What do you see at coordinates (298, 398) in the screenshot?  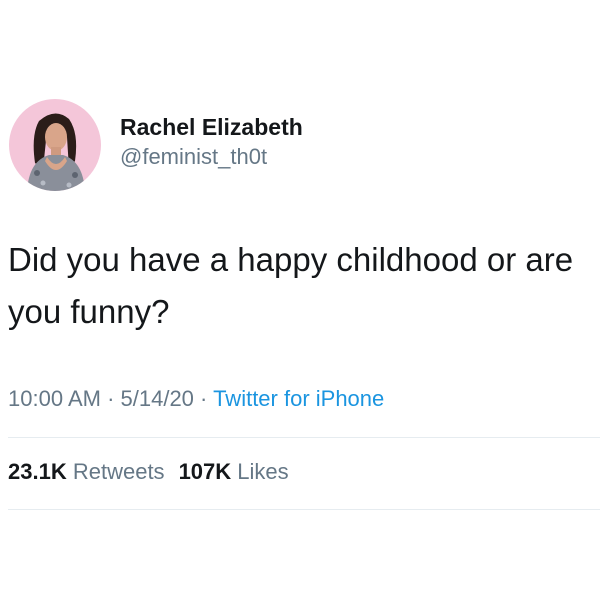 I see `tweet-client-link: Twitter for iPhone` at bounding box center [298, 398].